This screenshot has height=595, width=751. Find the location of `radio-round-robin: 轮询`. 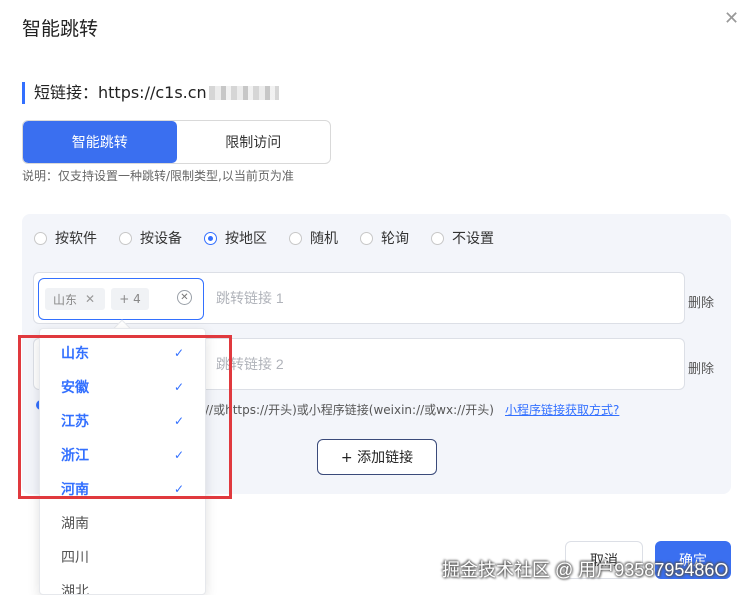

radio-round-robin: 轮询 is located at coordinates (384, 238).